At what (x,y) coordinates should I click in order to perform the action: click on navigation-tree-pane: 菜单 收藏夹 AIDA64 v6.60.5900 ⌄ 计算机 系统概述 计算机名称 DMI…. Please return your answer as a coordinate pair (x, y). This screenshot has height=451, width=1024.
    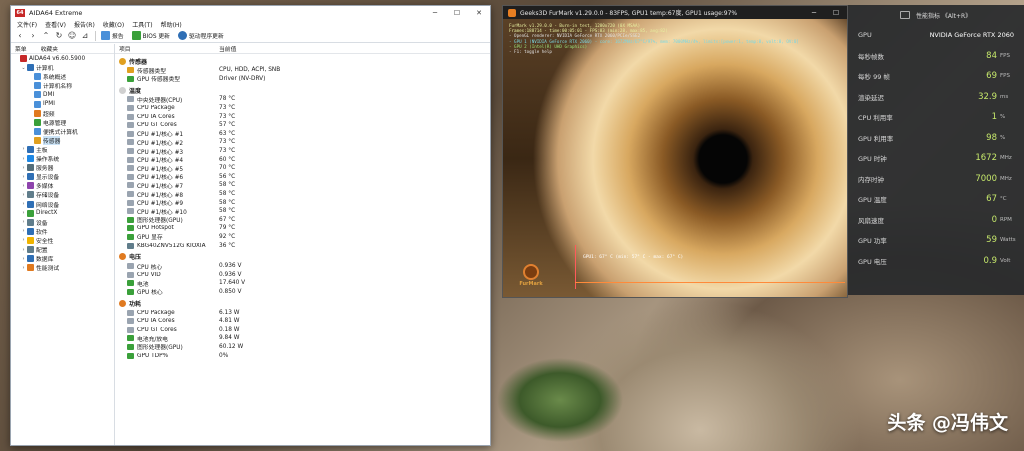
    Looking at the image, I should click on (63, 244).